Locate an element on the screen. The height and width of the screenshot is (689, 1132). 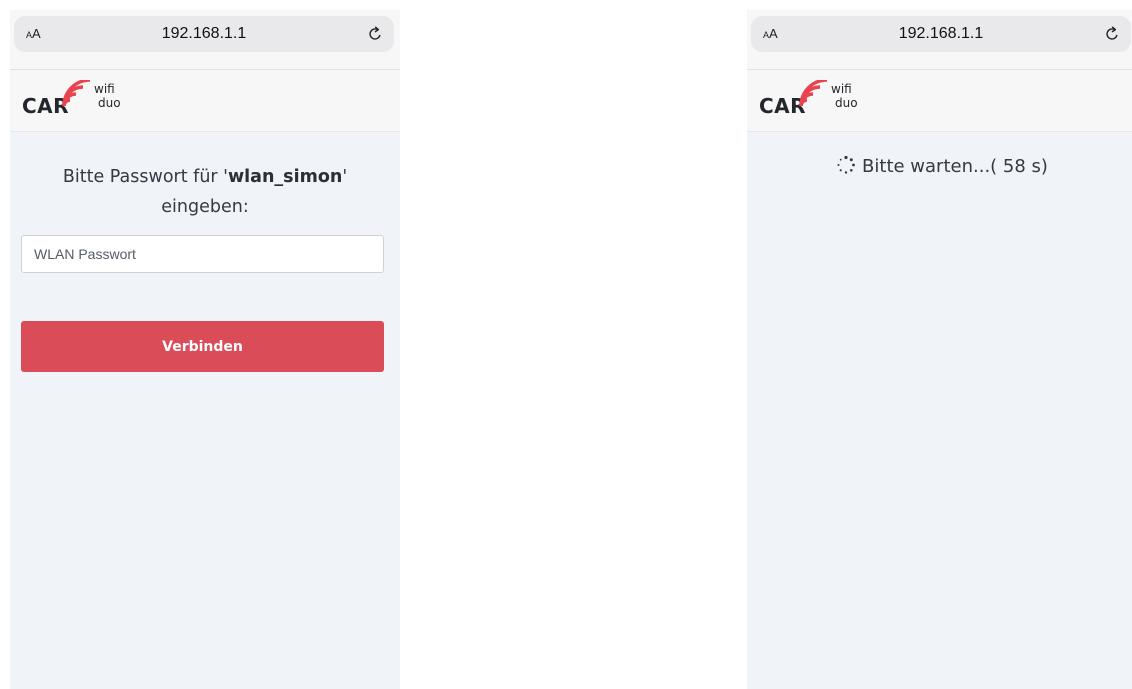
waiting-text: Bitte warten...( 58 s) is located at coordinates (955, 166).